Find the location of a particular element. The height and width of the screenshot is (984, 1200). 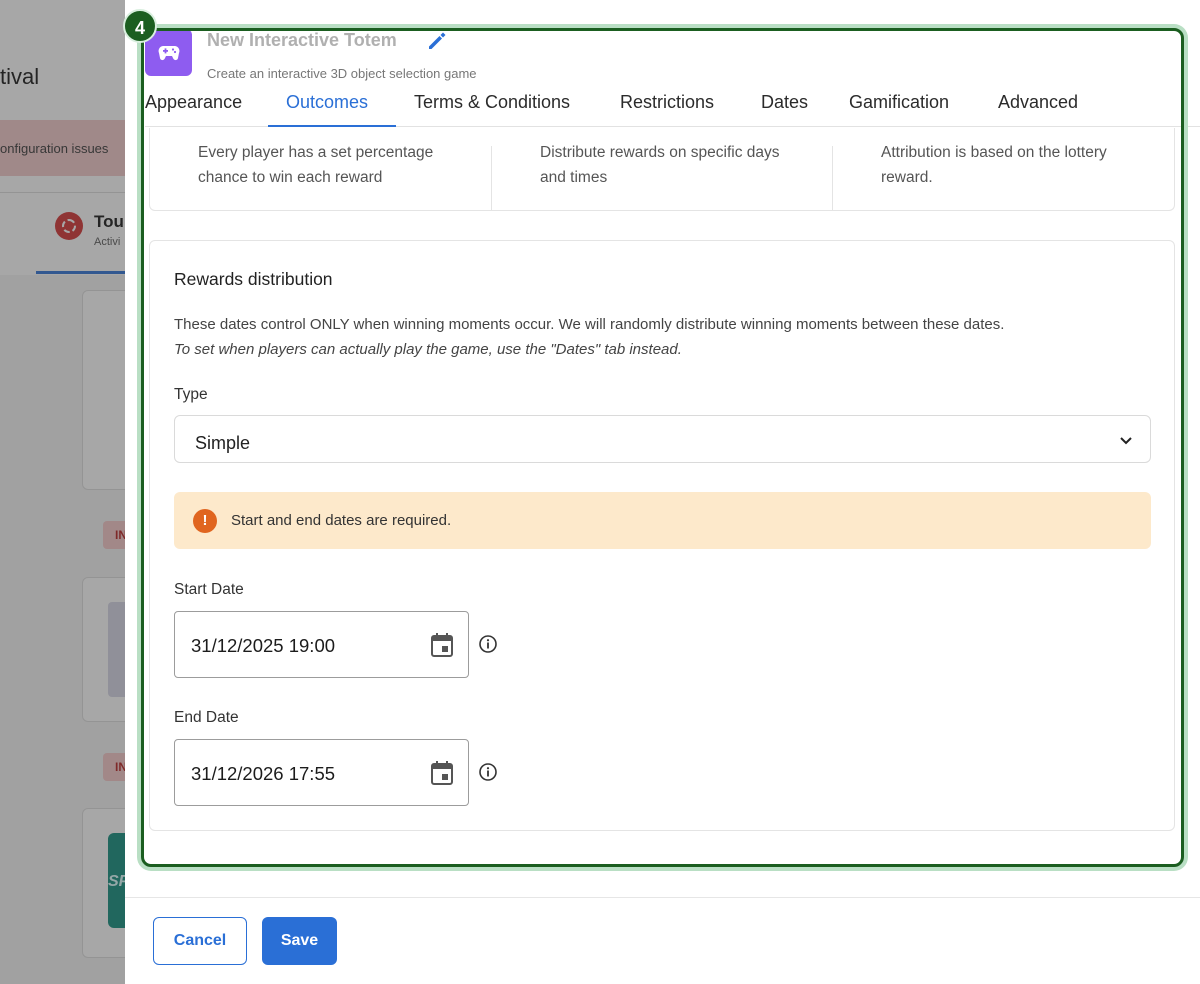

tab-restrictions: Restrictions is located at coordinates (667, 106).